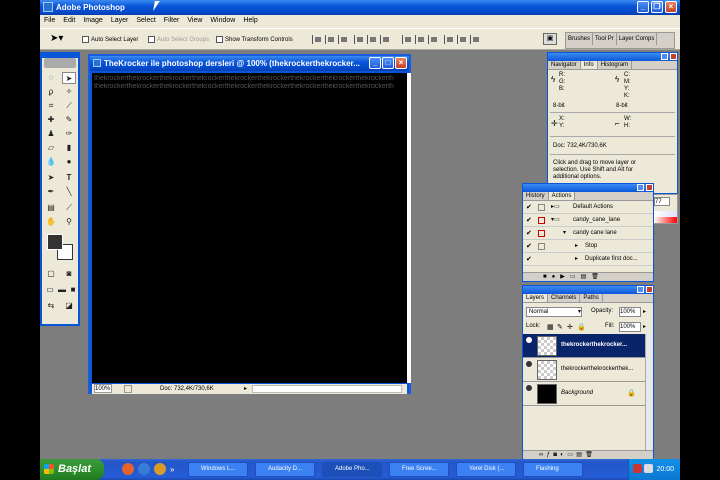 Image resolution: width=720 pixels, height=480 pixels. I want to click on tab-histogram: Histogram, so click(615, 65).